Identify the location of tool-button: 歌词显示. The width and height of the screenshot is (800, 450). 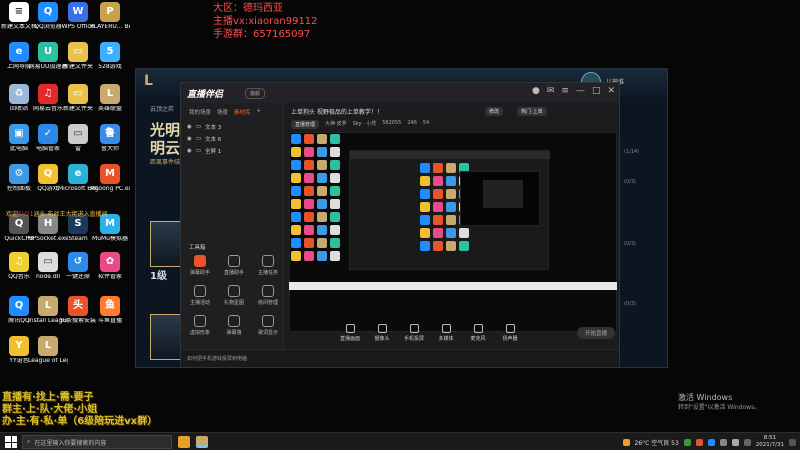
(268, 325).